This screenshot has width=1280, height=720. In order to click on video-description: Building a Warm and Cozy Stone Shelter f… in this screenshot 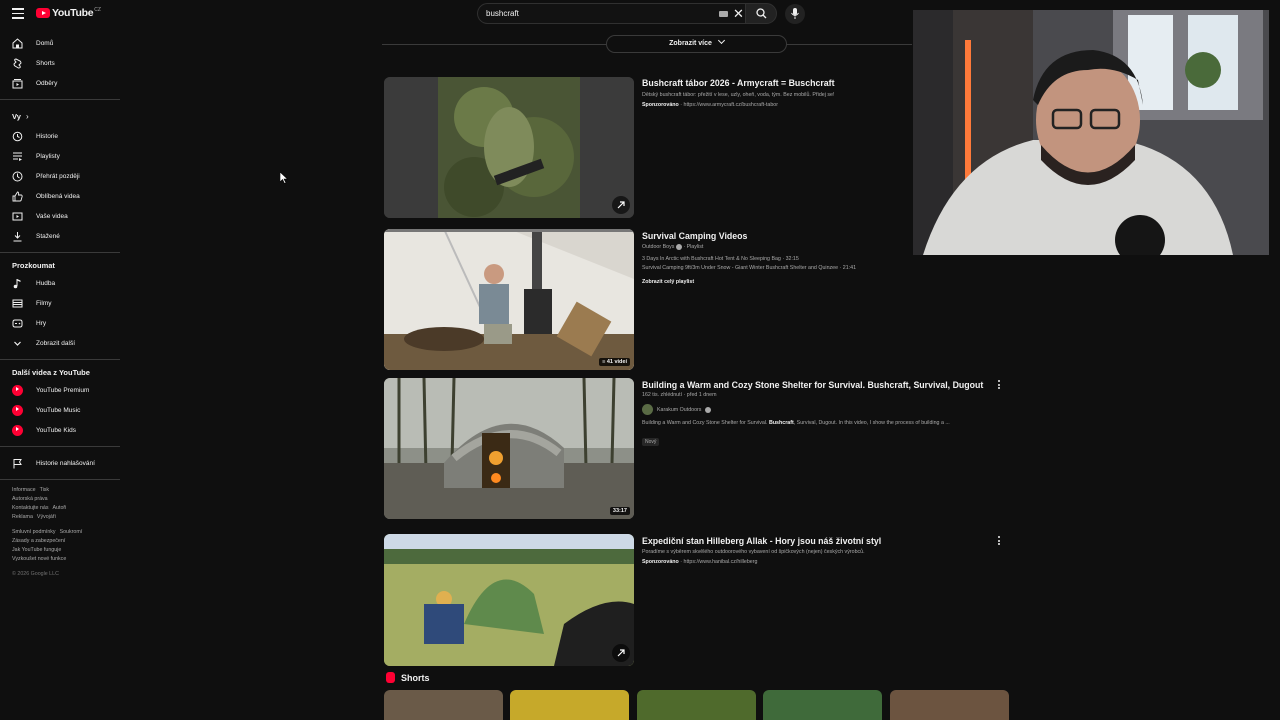, I will do `click(796, 423)`.